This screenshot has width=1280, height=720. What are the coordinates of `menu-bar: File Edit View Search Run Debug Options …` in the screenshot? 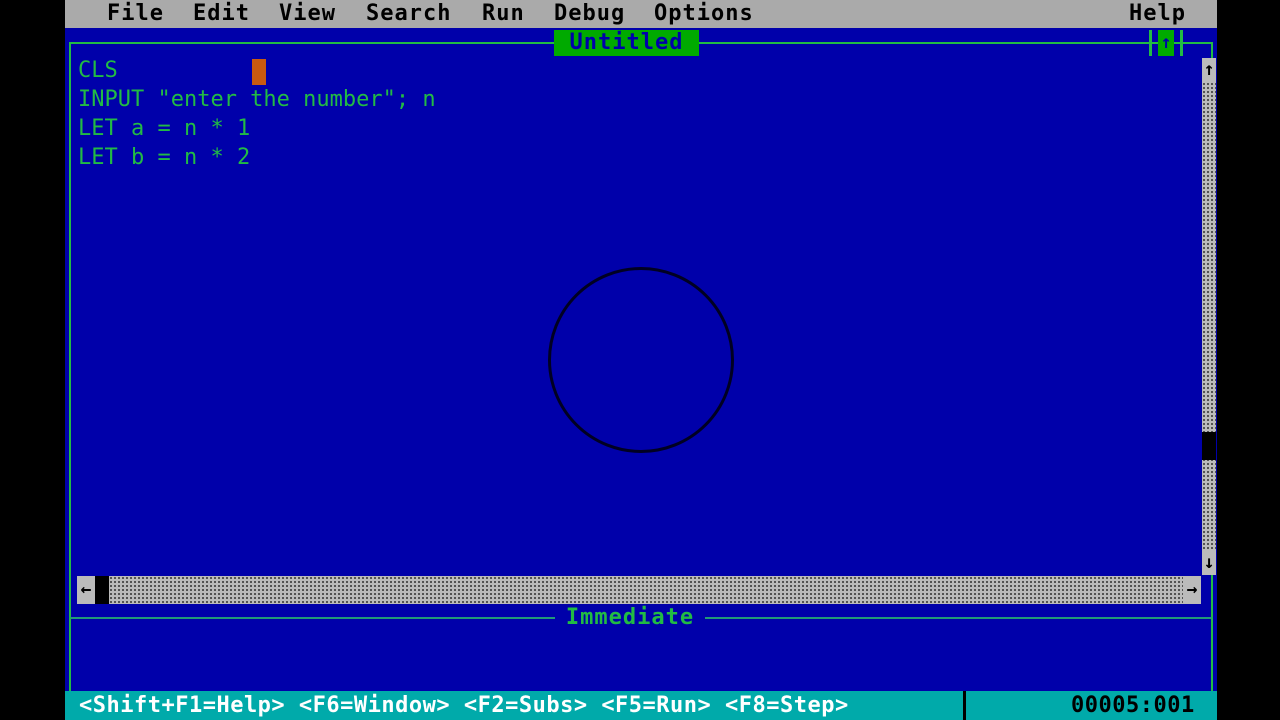 It's located at (641, 14).